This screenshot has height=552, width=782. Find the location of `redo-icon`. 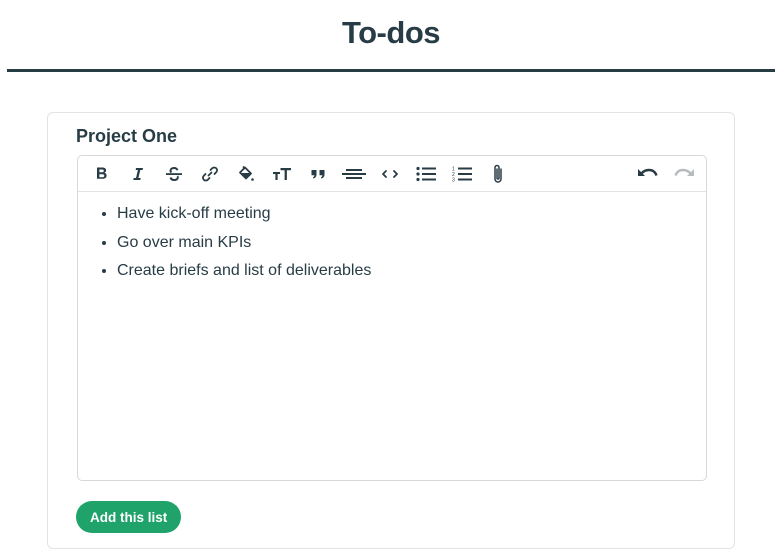

redo-icon is located at coordinates (684, 173).